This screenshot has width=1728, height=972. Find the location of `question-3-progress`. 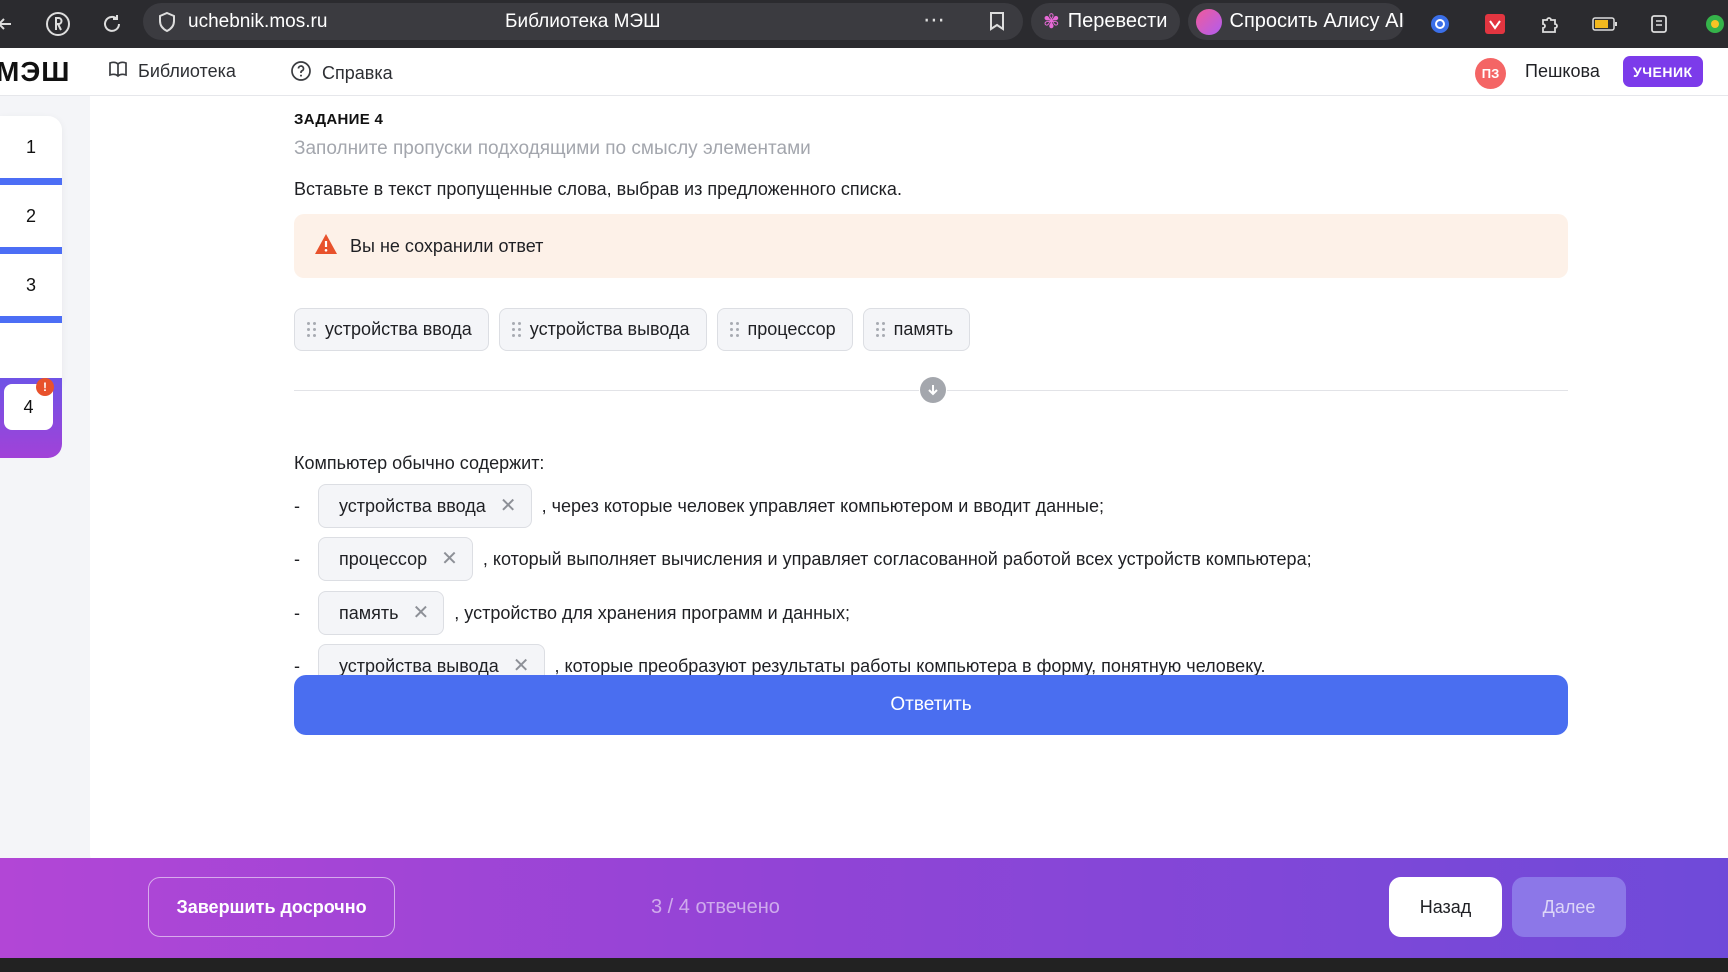

question-3-progress is located at coordinates (31, 319).